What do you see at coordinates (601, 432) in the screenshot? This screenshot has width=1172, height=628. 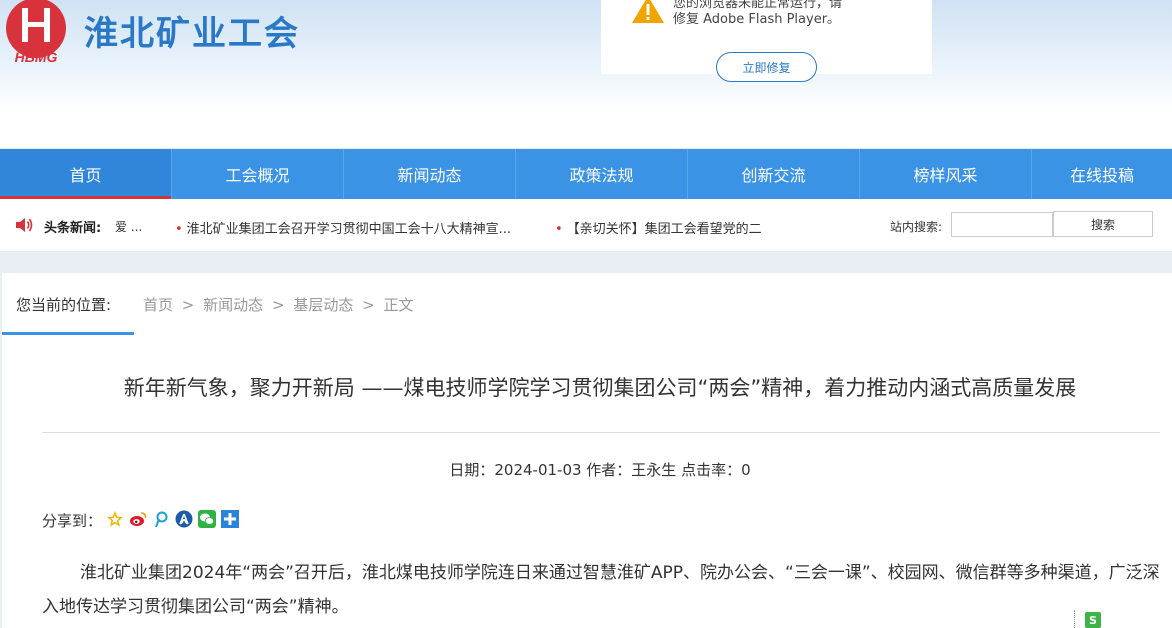 I see `title-divider` at bounding box center [601, 432].